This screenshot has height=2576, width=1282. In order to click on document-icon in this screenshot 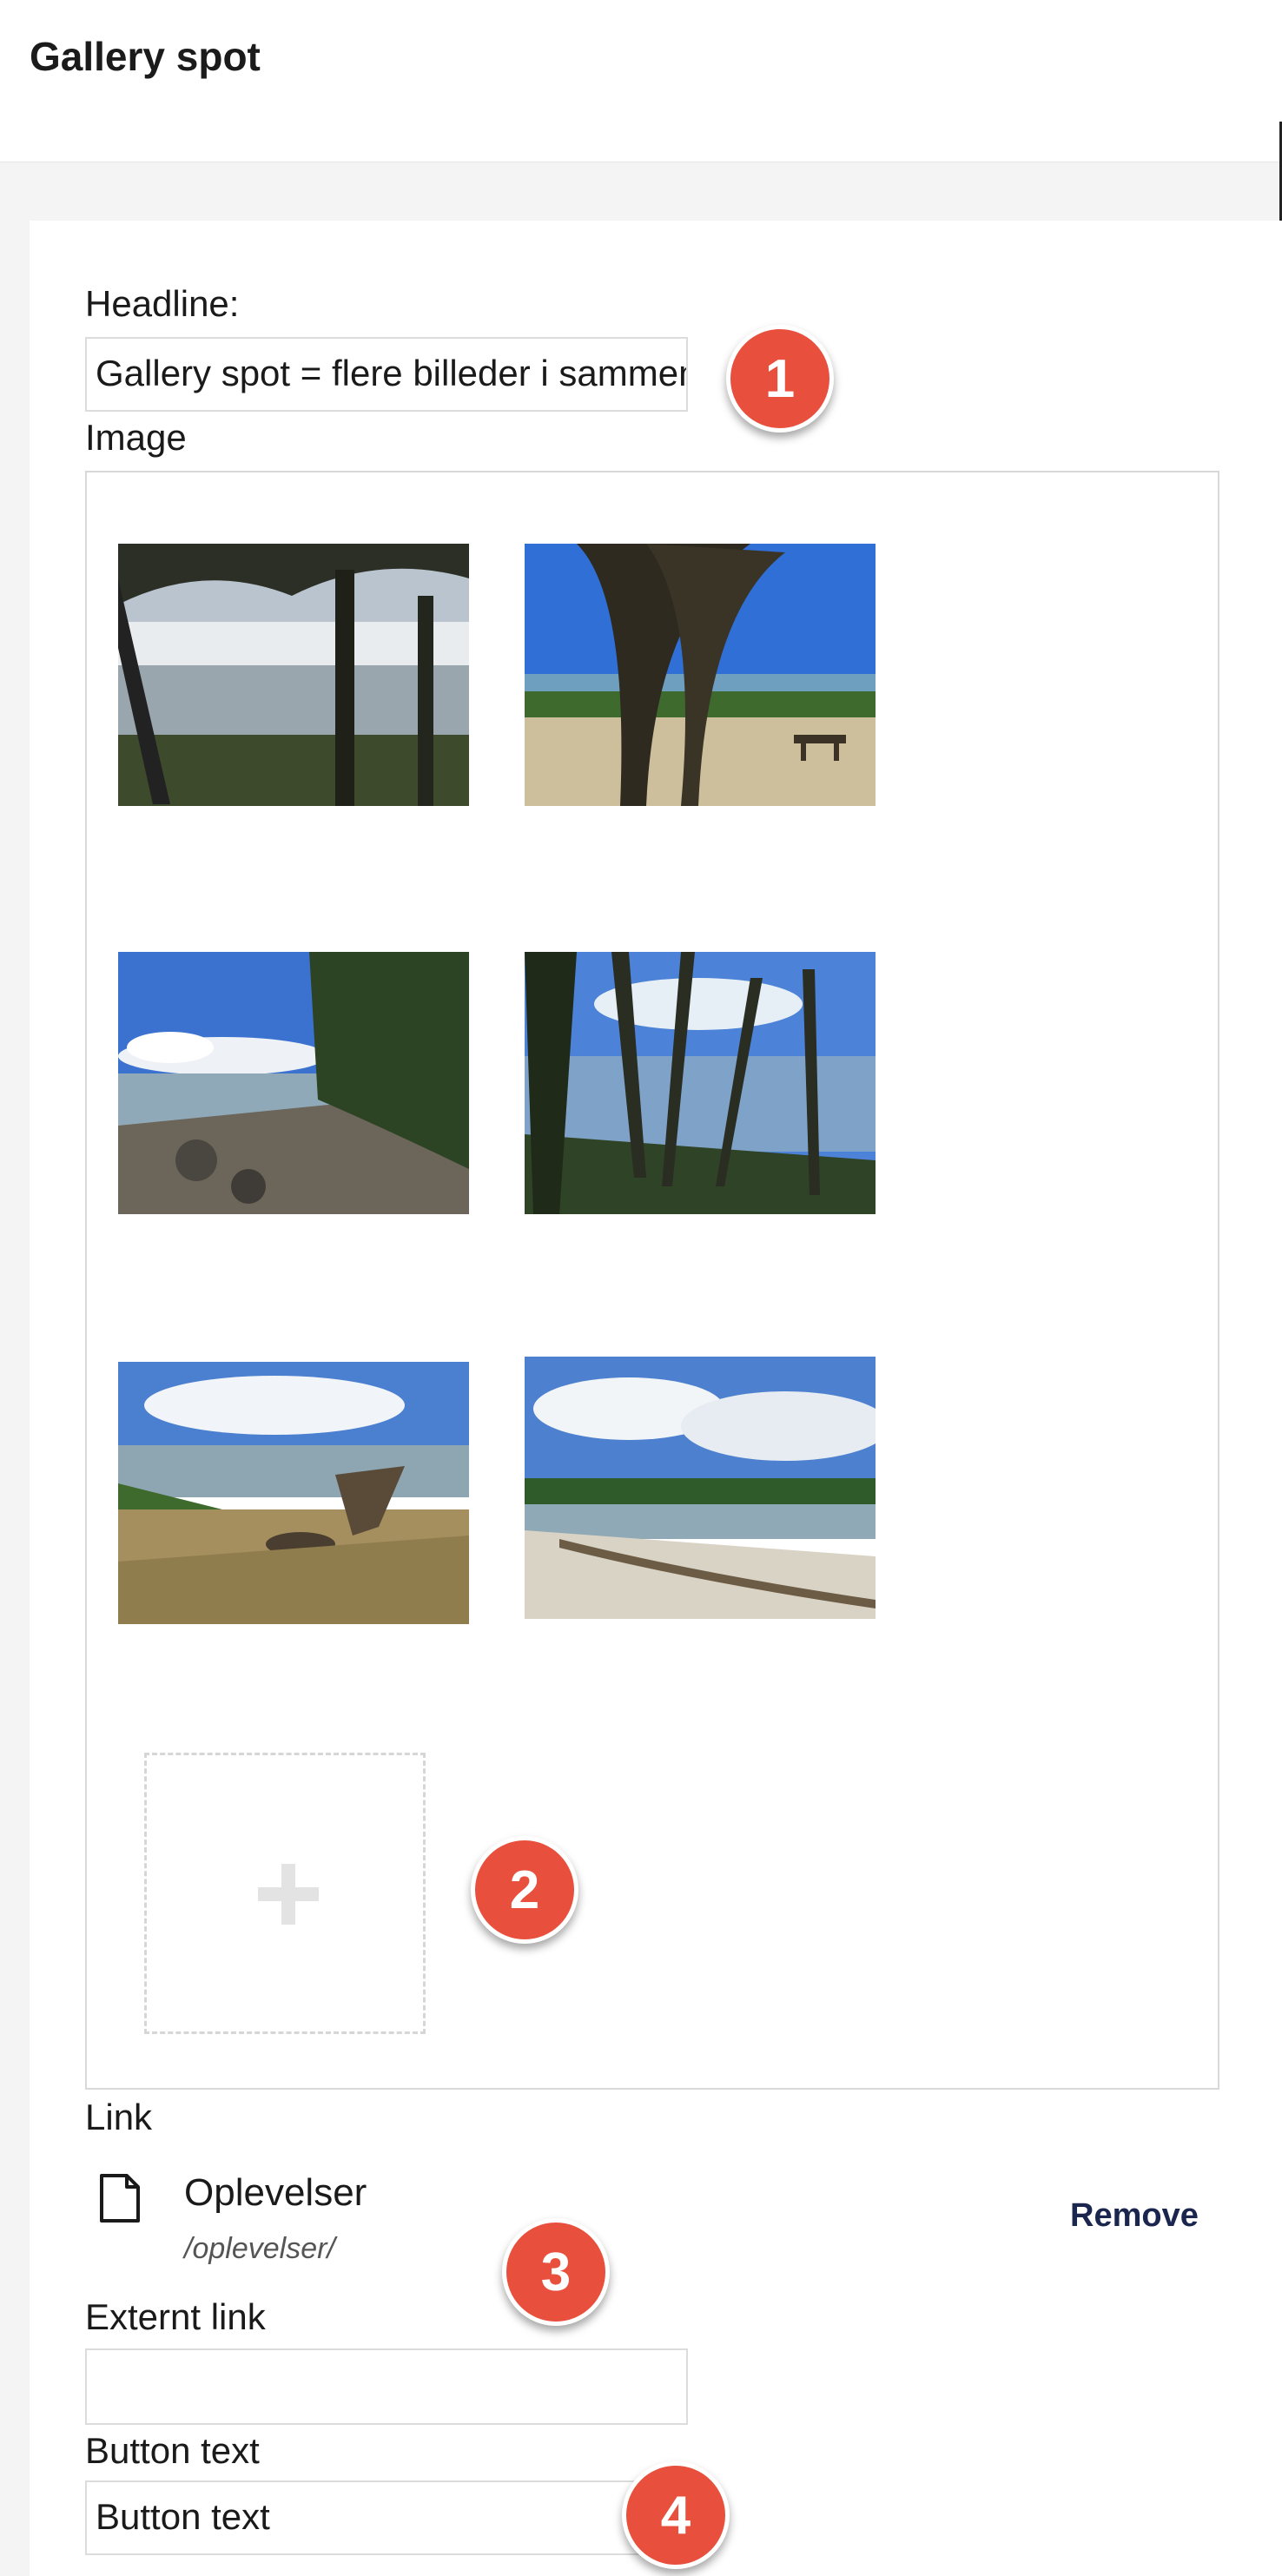, I will do `click(120, 2198)`.